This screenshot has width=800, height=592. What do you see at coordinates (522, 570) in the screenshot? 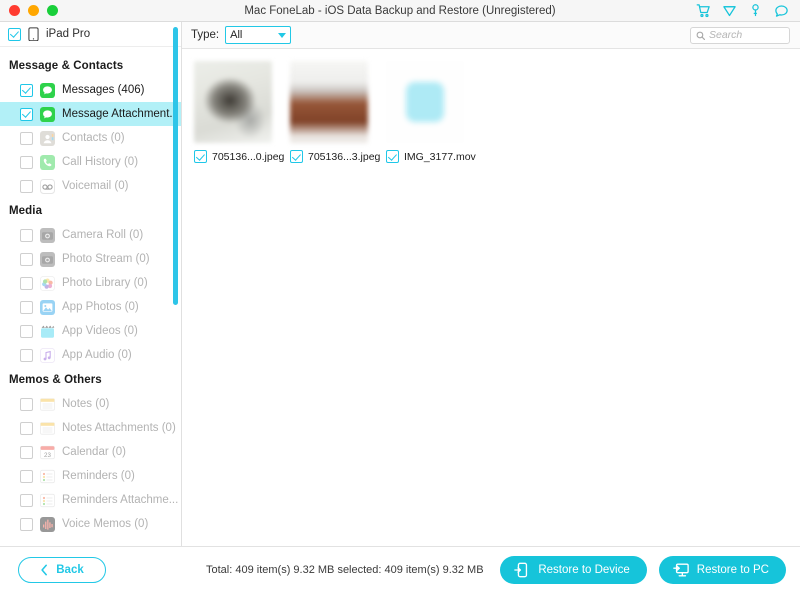
I see `restore-device-icon` at bounding box center [522, 570].